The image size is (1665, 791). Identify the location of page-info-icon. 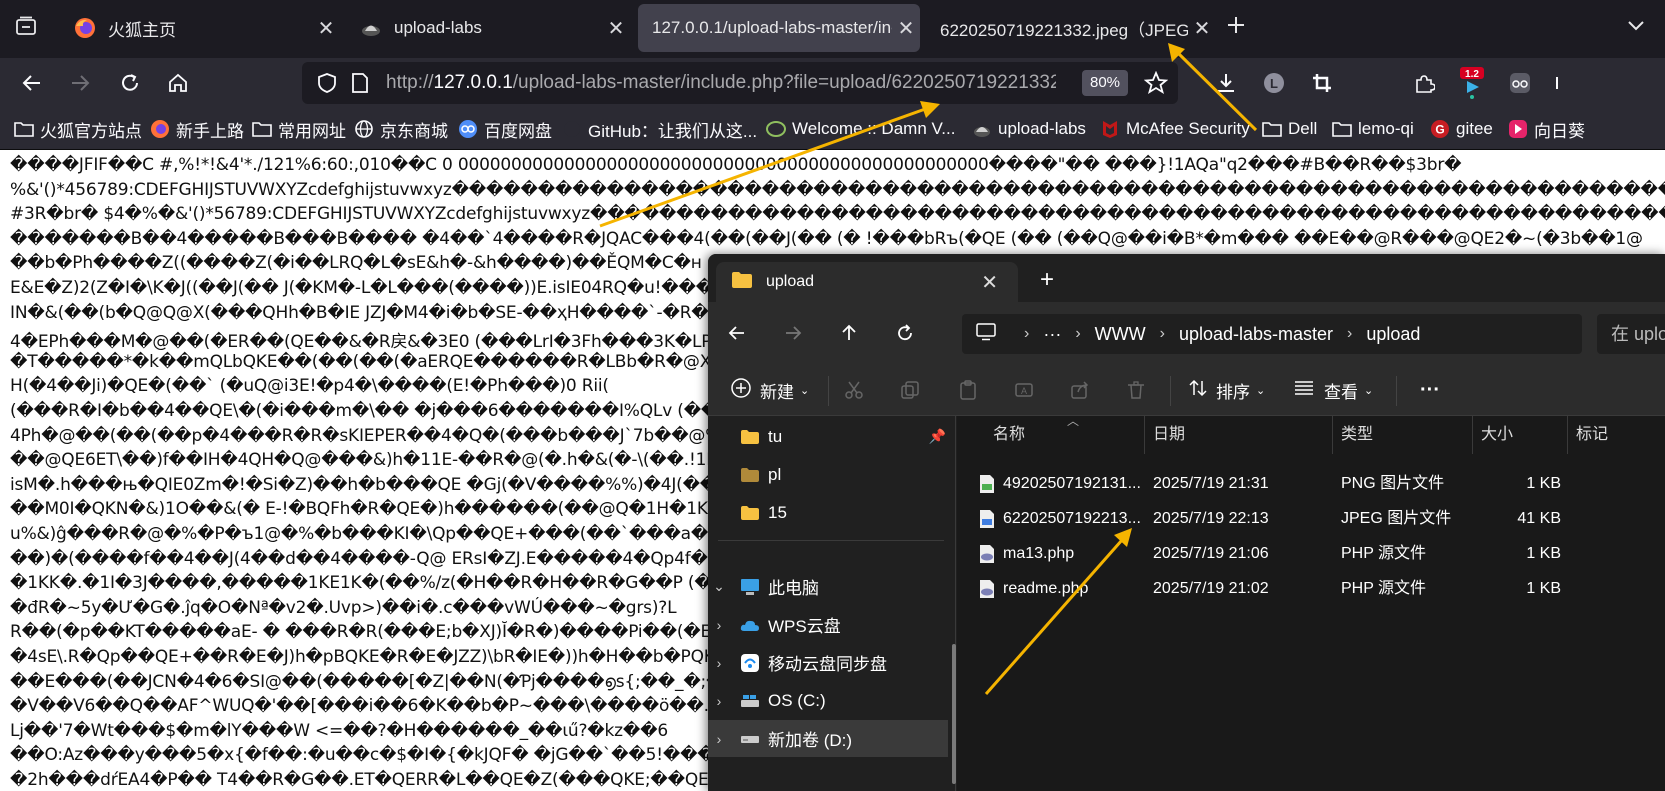
(360, 85).